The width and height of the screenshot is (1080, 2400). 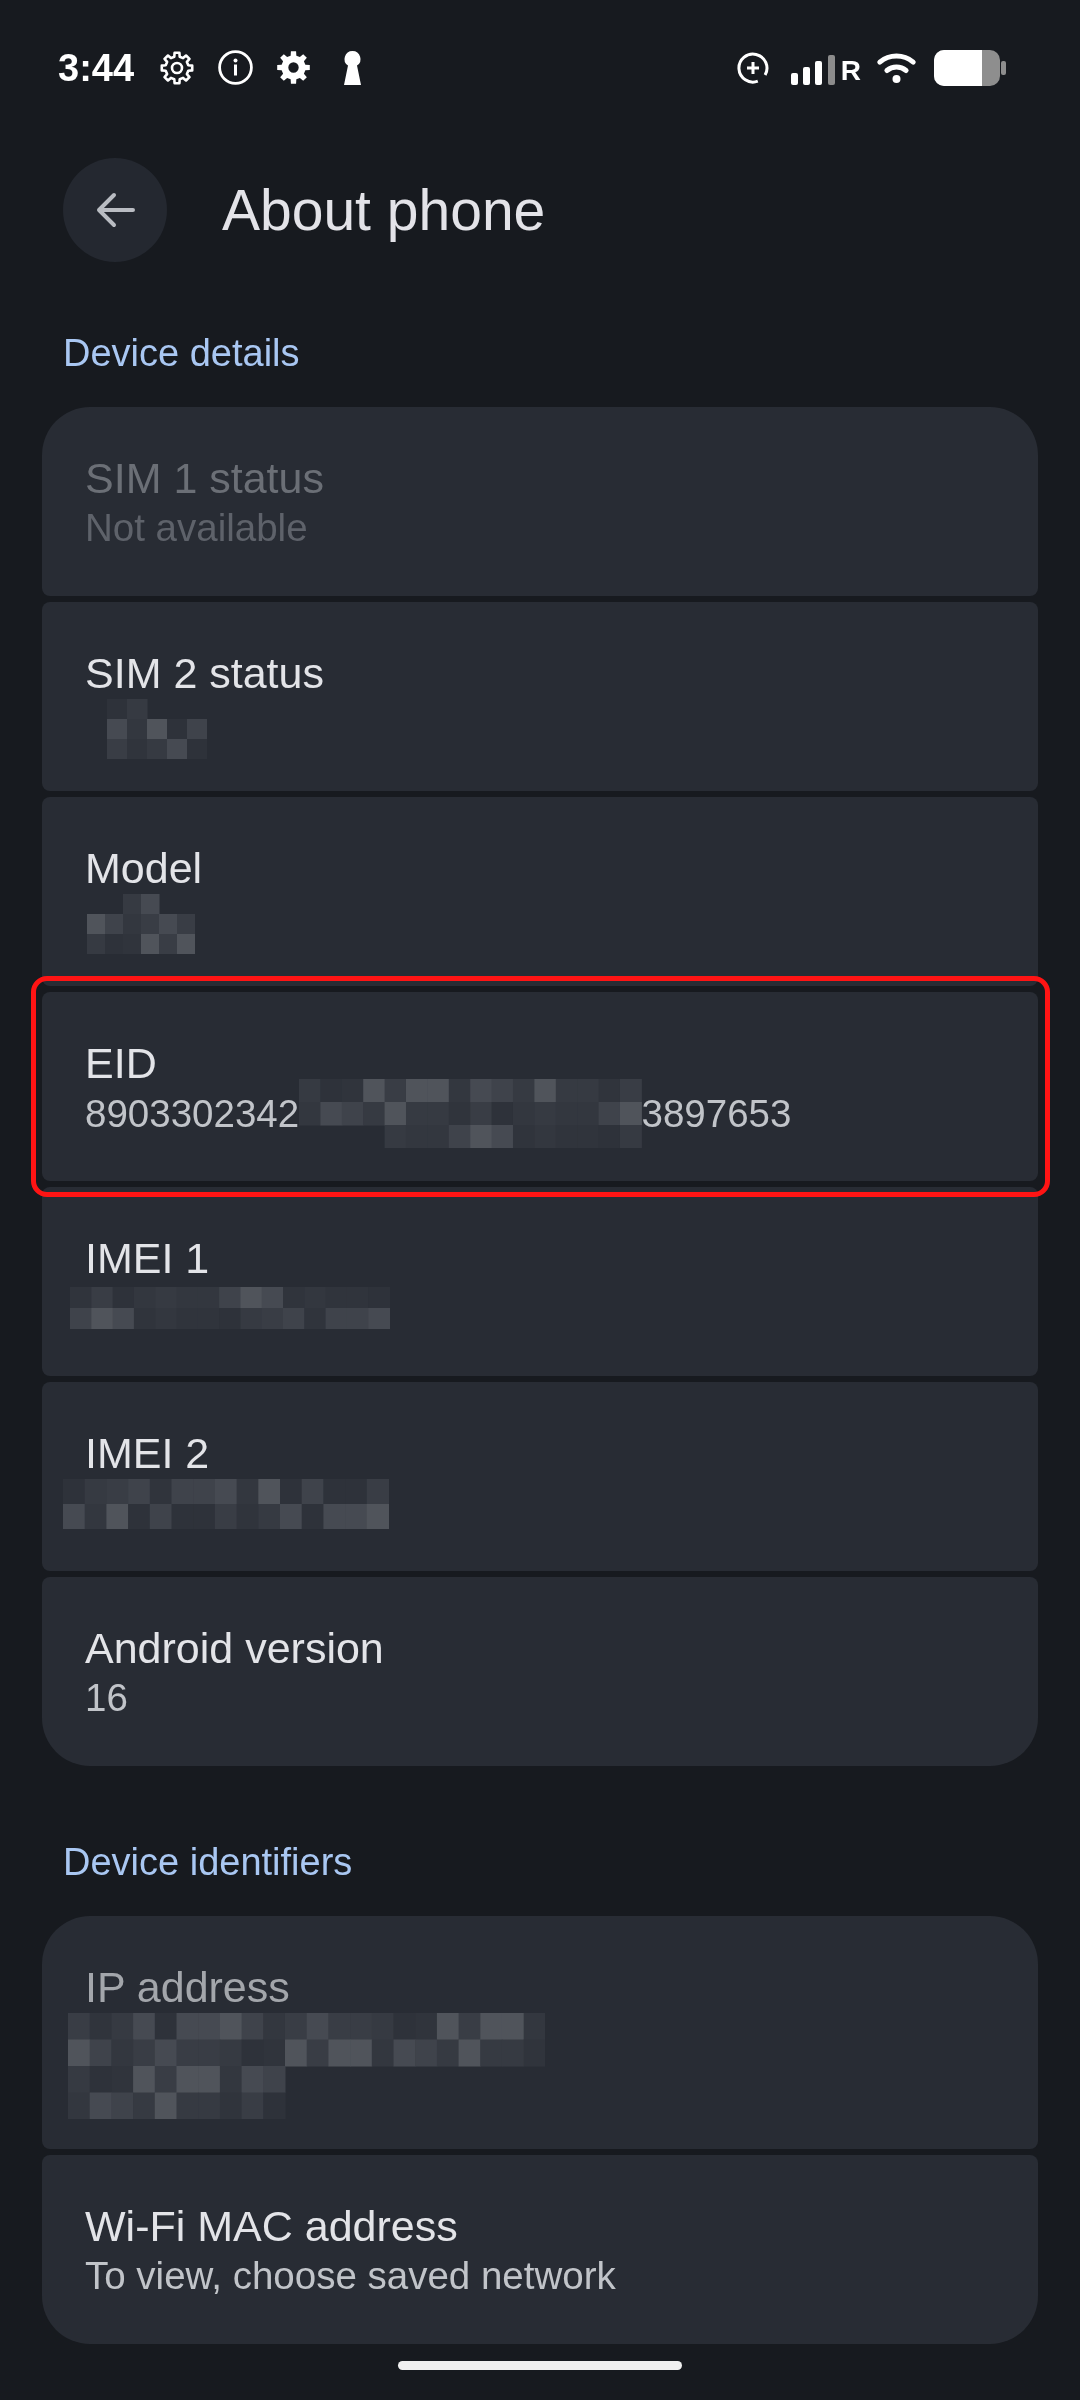 What do you see at coordinates (208, 1862) in the screenshot?
I see `section-heading: Device identifiers` at bounding box center [208, 1862].